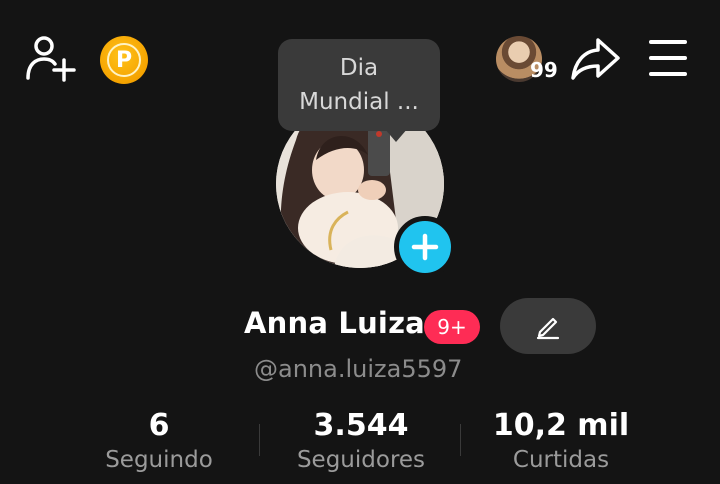 The height and width of the screenshot is (484, 720). I want to click on add-user-icon, so click(51, 59).